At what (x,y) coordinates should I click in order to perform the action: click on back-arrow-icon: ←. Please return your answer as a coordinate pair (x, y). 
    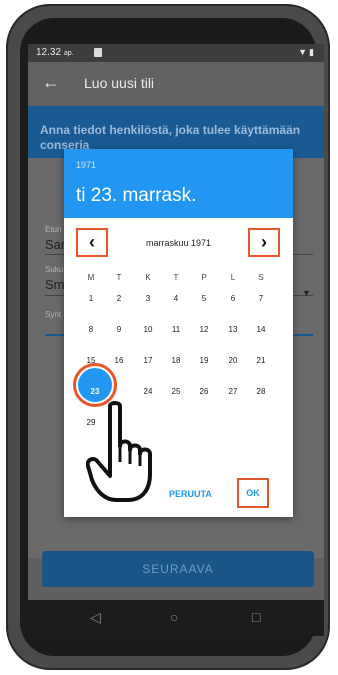
    Looking at the image, I should click on (51, 82).